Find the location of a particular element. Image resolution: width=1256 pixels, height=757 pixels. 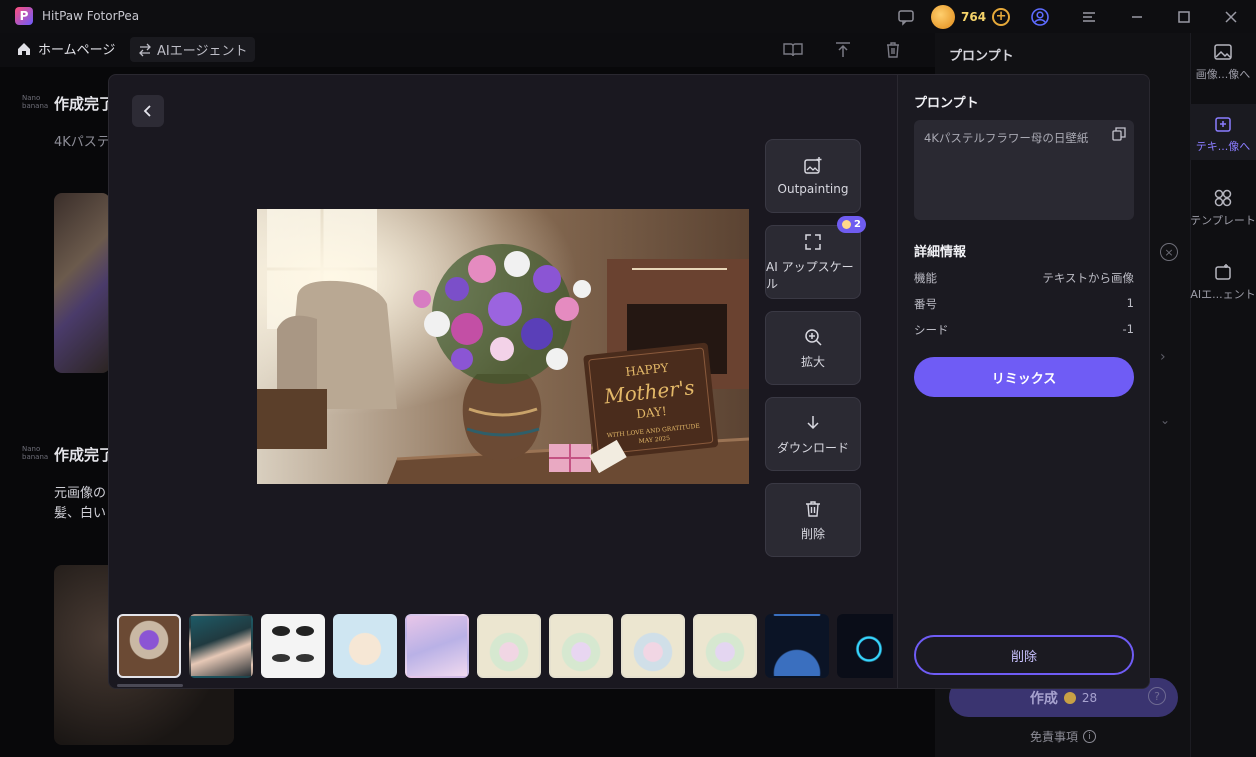

outpainting-label: Outpainting is located at coordinates (813, 189).